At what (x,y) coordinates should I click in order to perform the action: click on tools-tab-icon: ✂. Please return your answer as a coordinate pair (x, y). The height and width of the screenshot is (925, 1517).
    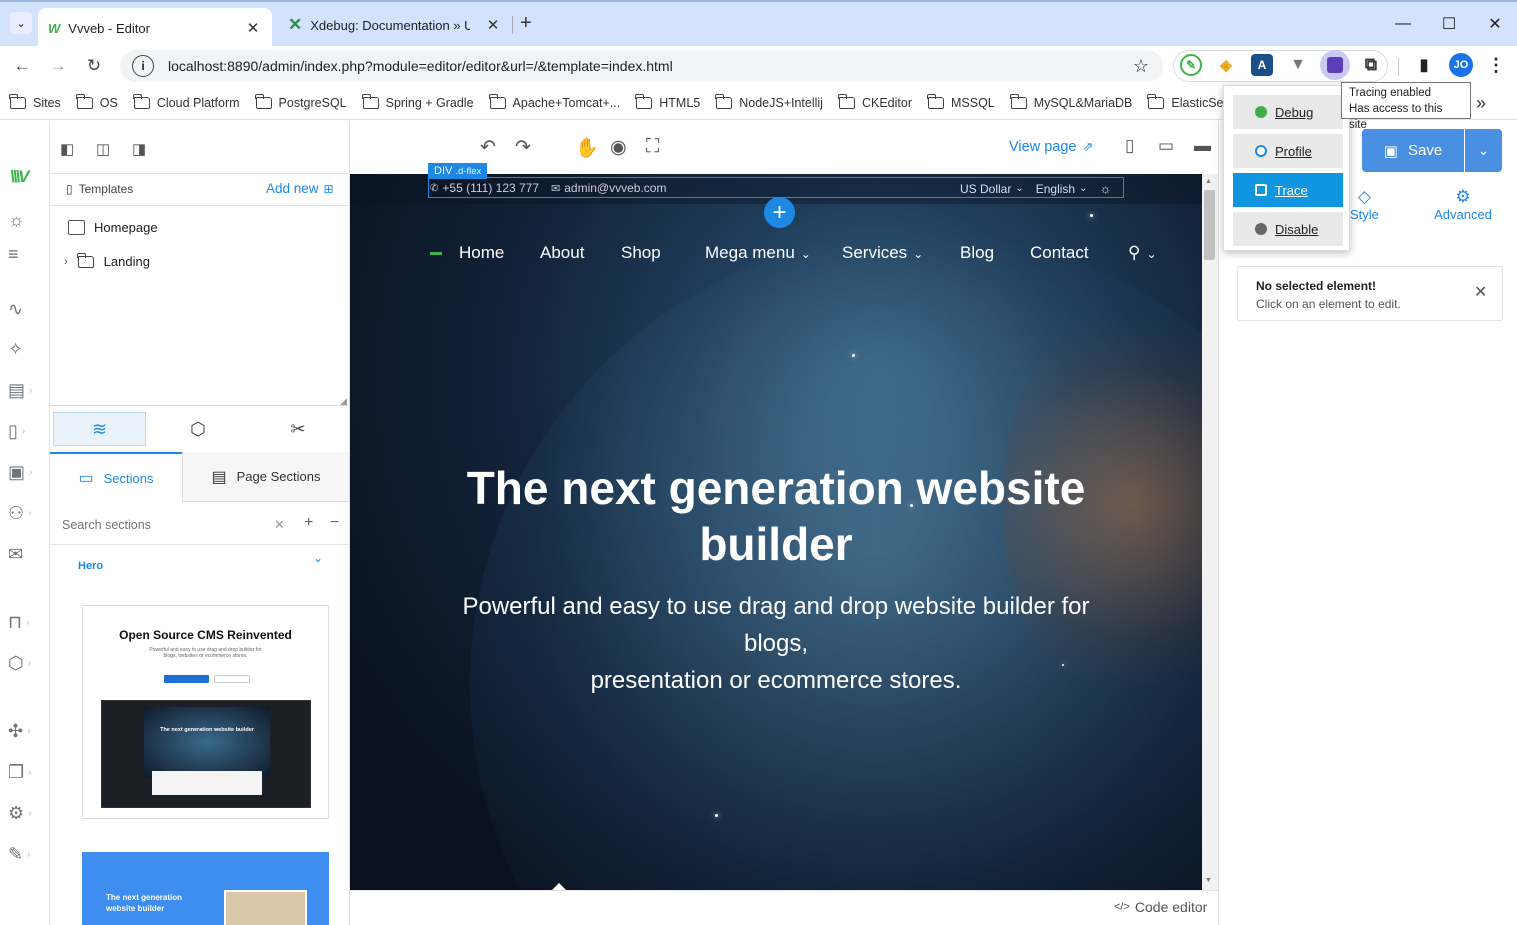
    Looking at the image, I should click on (298, 429).